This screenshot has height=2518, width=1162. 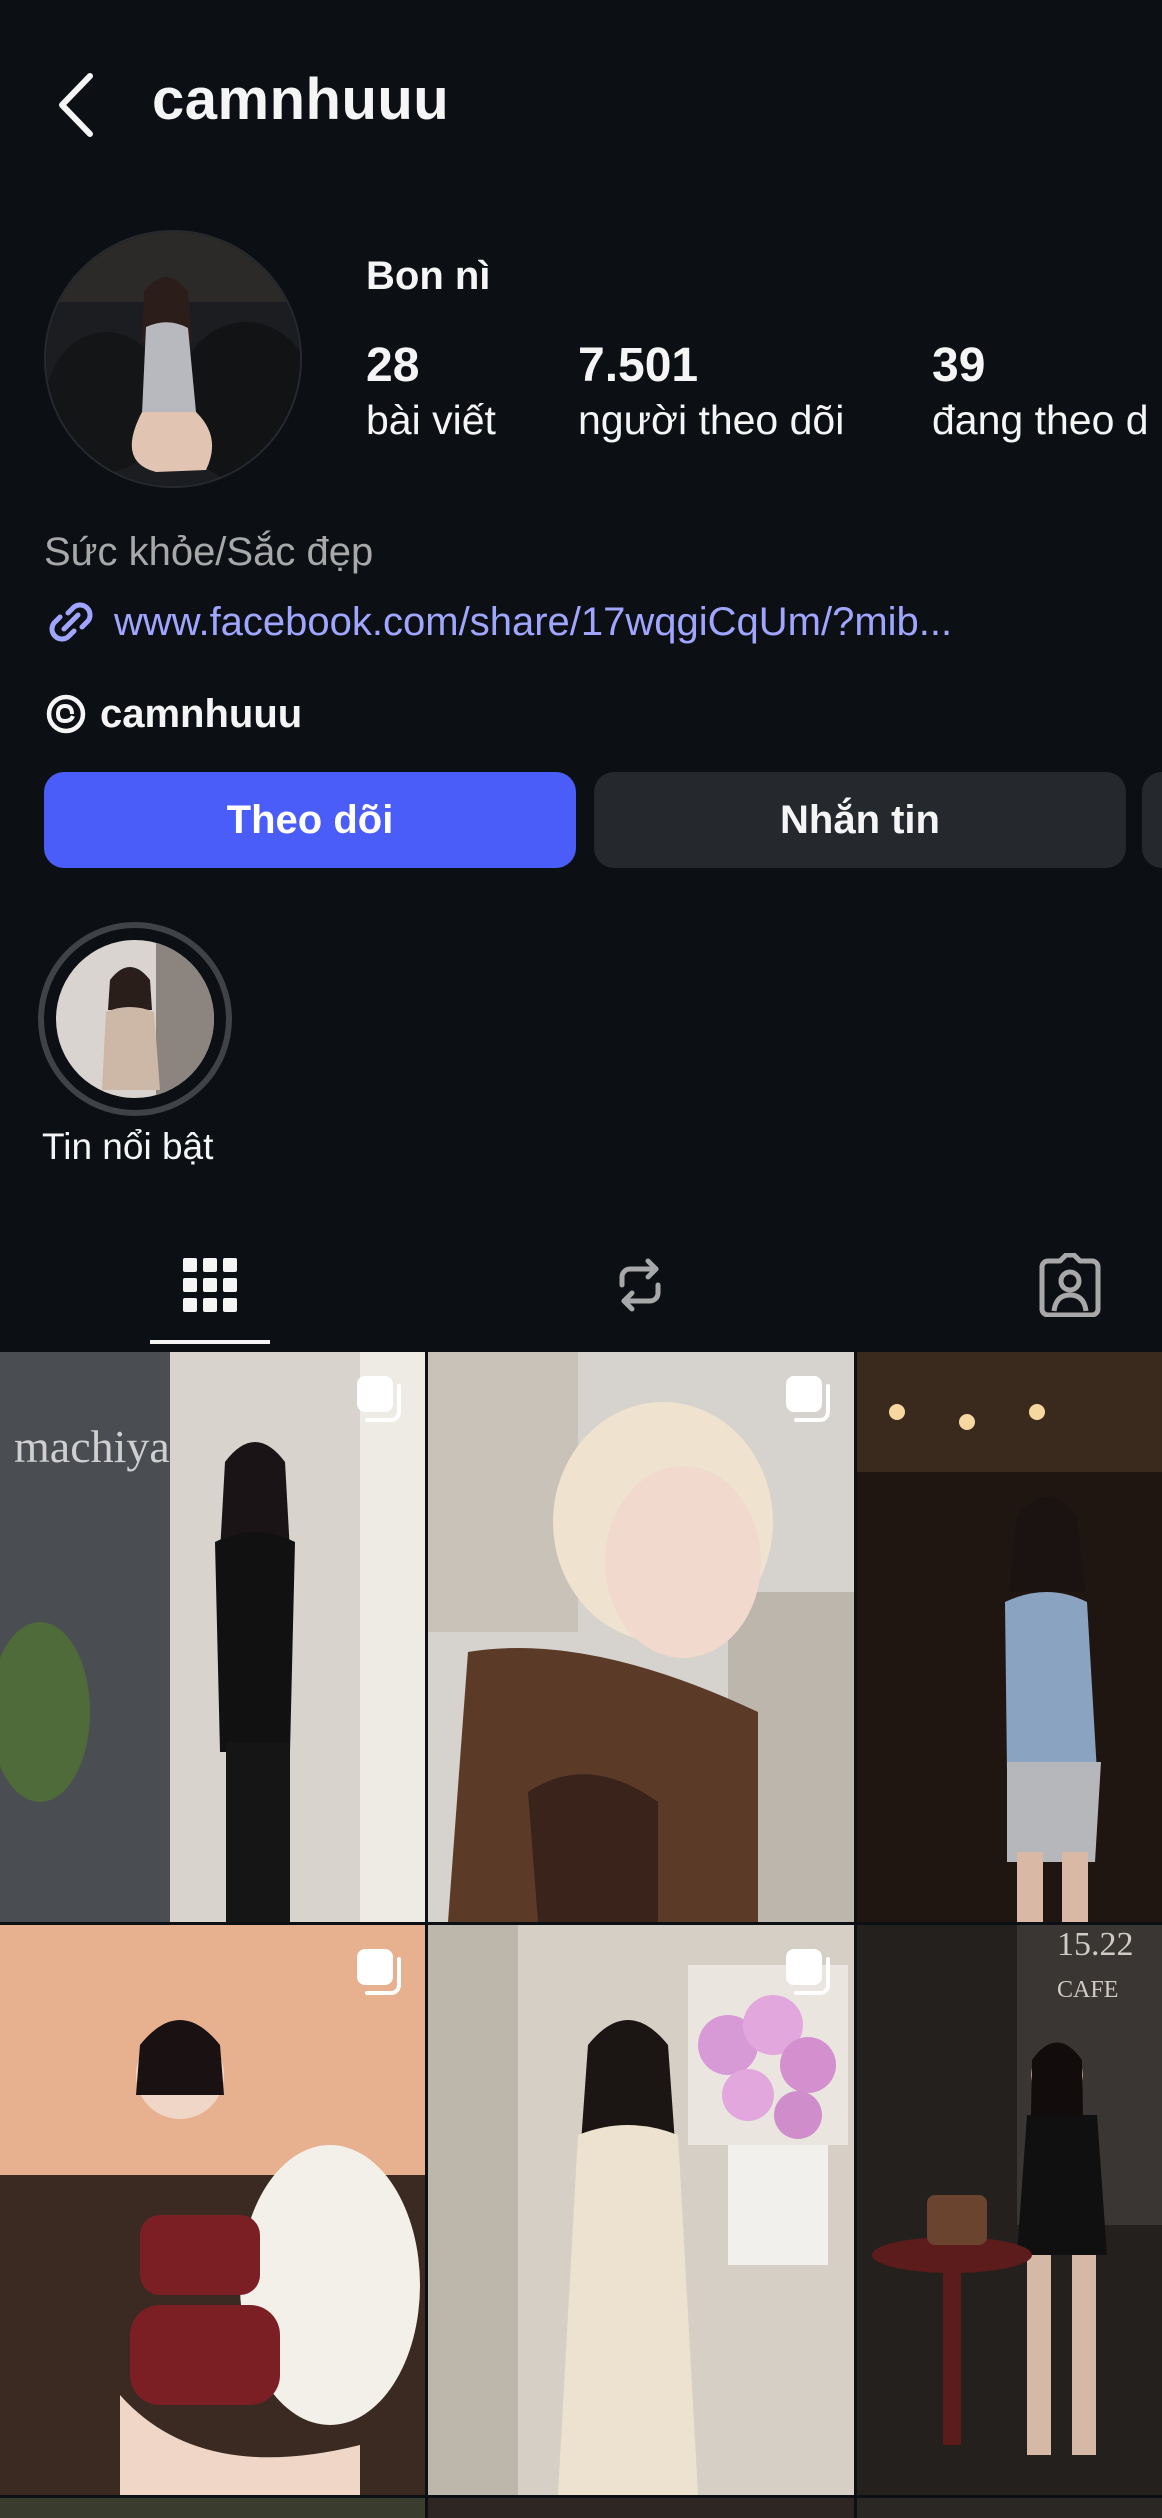 I want to click on grid-icon, so click(x=210, y=1285).